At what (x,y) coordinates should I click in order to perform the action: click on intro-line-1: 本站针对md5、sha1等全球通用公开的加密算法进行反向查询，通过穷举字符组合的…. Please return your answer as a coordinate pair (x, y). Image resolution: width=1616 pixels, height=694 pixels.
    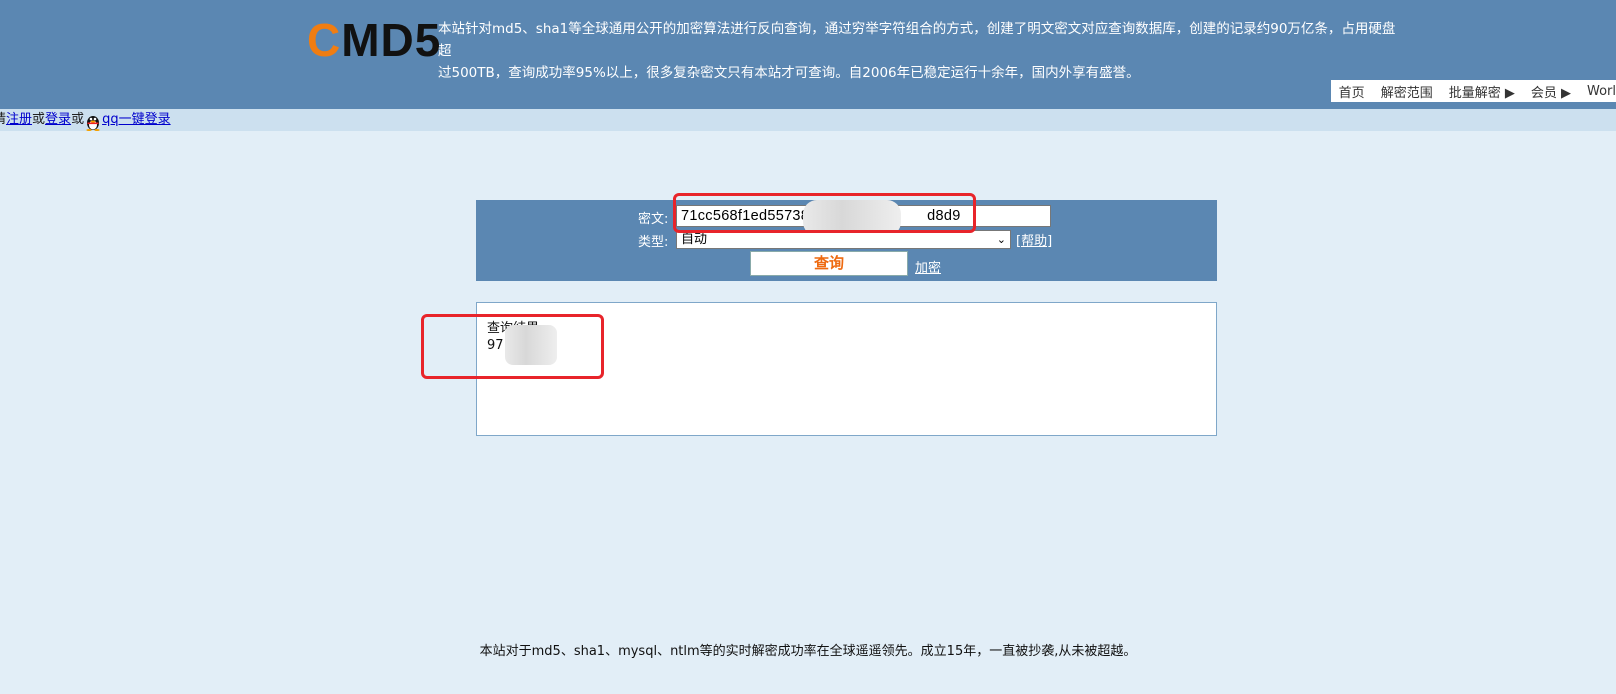
    Looking at the image, I should click on (917, 40).